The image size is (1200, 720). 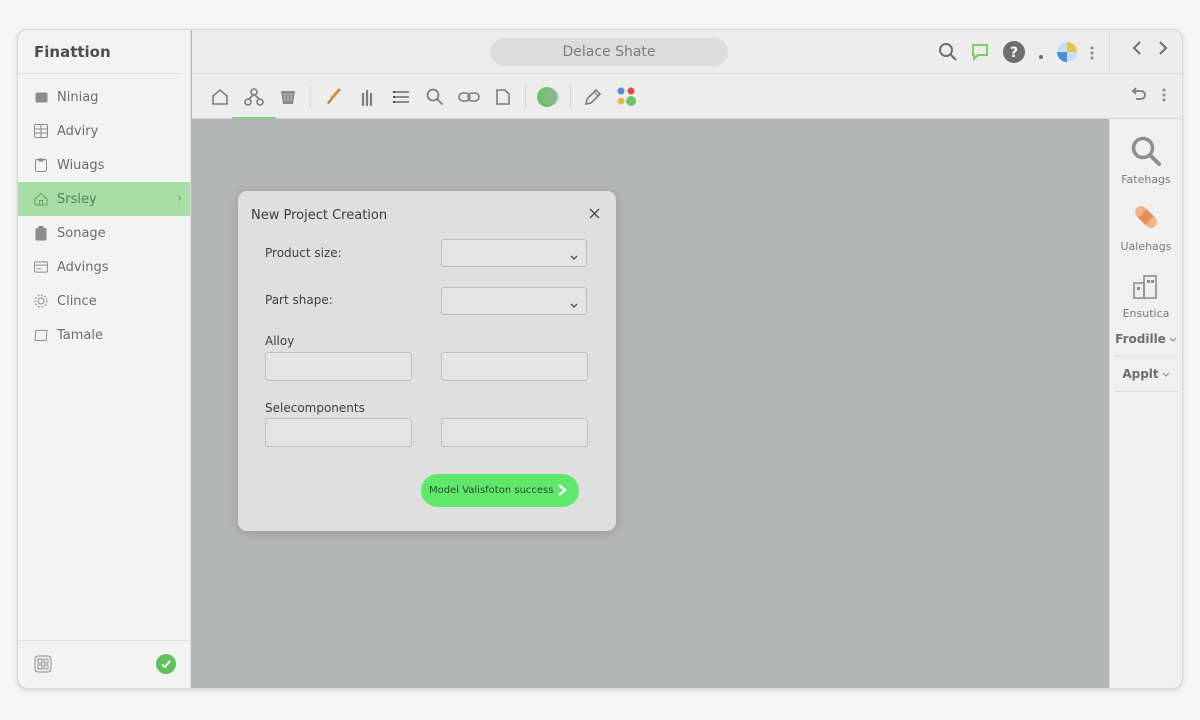 I want to click on alloy-input-secondary, so click(x=514, y=366).